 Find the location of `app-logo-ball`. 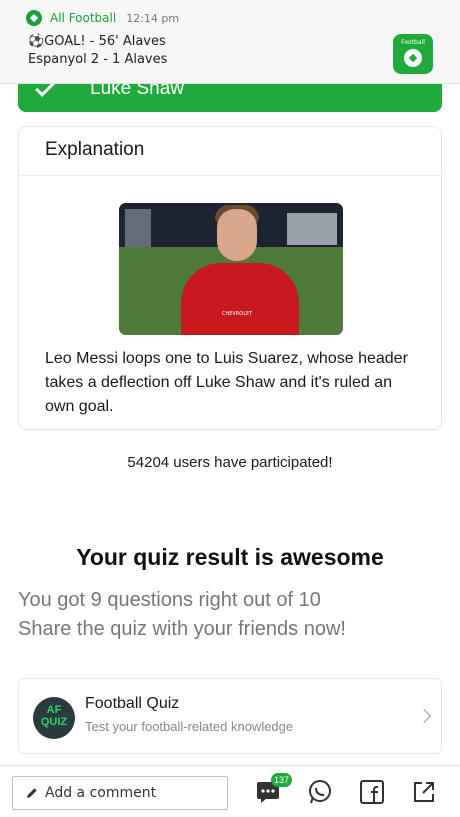

app-logo-ball is located at coordinates (413, 58).